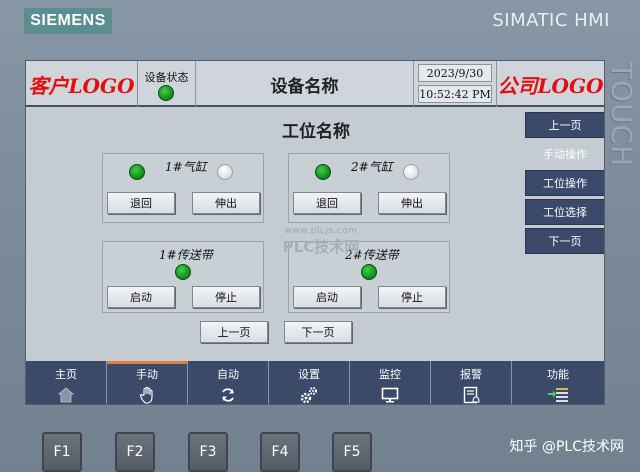 The height and width of the screenshot is (472, 640). Describe the element at coordinates (226, 203) in the screenshot. I see `cylinder1-extend-button: 伸出` at that location.